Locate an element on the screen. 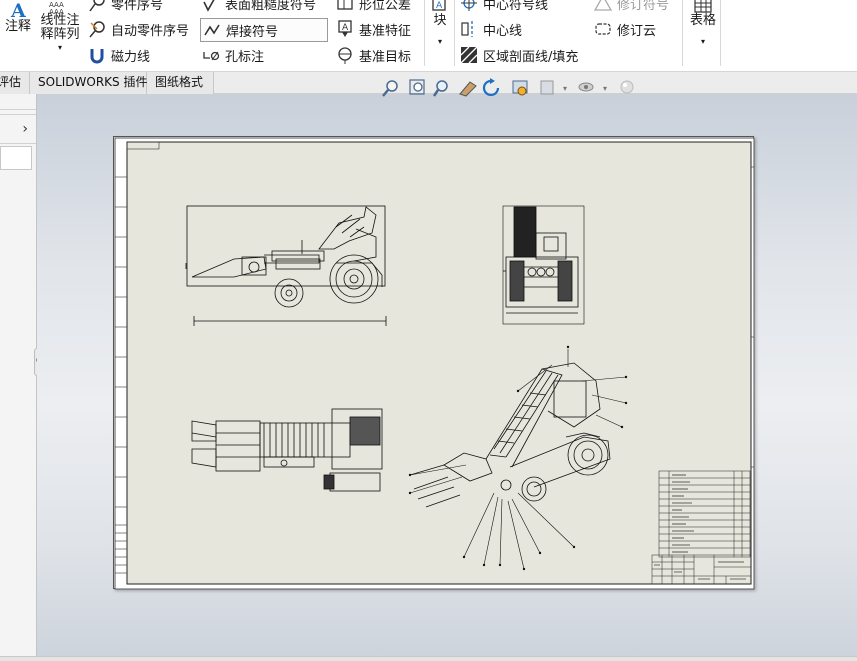  panel-expand-row: › is located at coordinates (18, 129).